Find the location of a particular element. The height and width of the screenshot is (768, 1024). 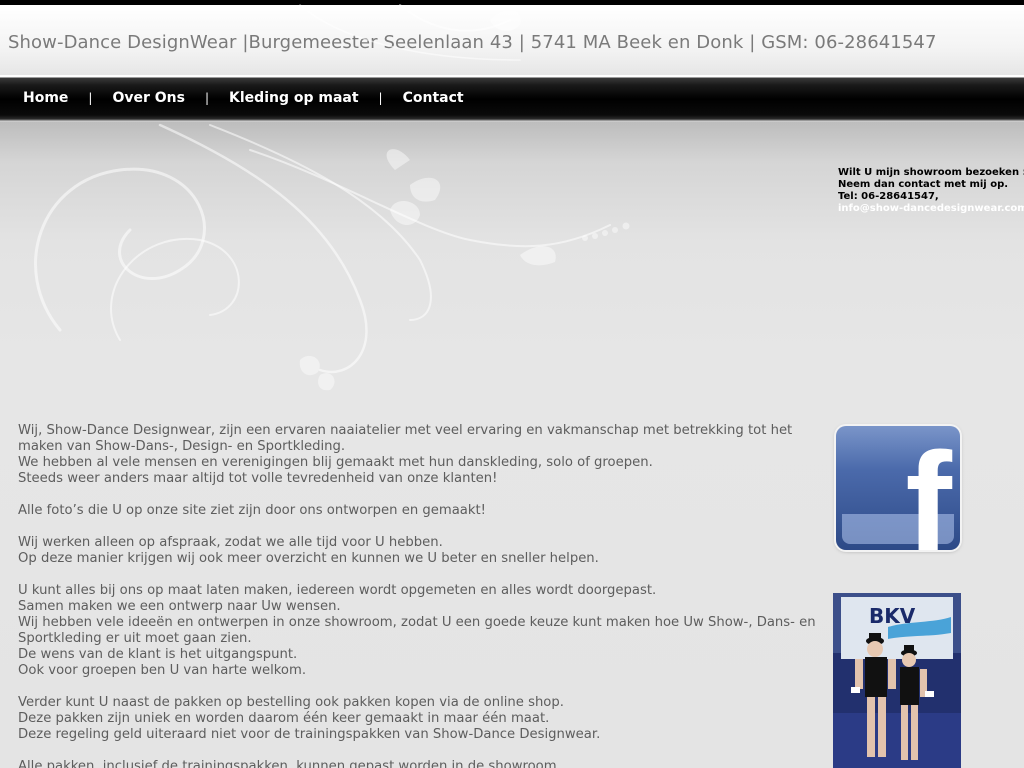

email-link: info@show-dancedesignwear.com is located at coordinates (931, 209).